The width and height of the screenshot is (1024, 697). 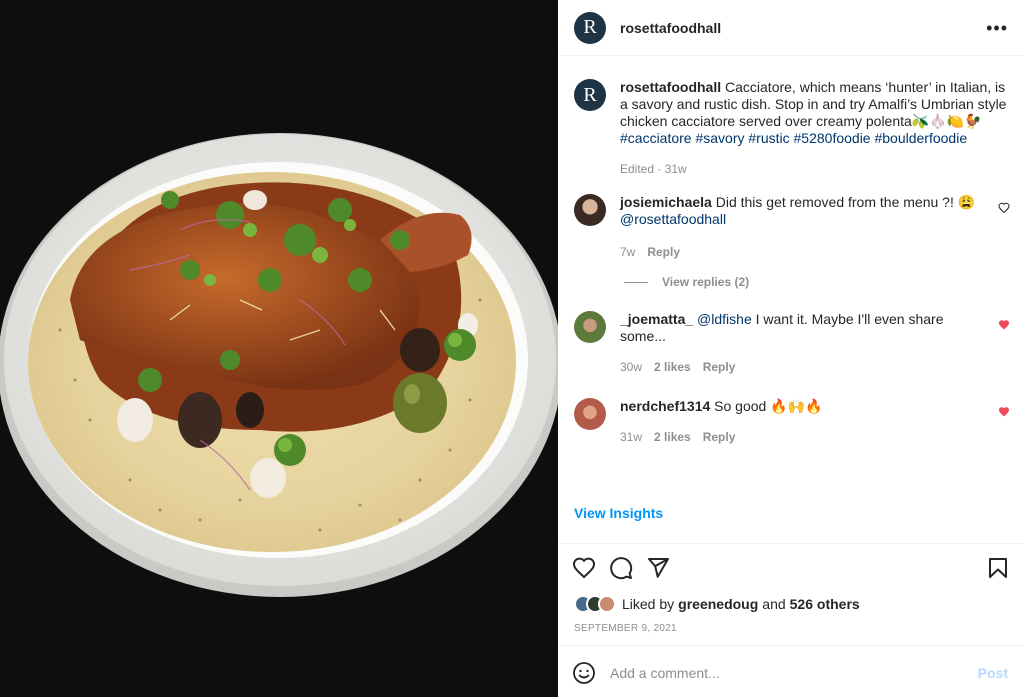 What do you see at coordinates (665, 406) in the screenshot?
I see `comment-username: nerdchef1314` at bounding box center [665, 406].